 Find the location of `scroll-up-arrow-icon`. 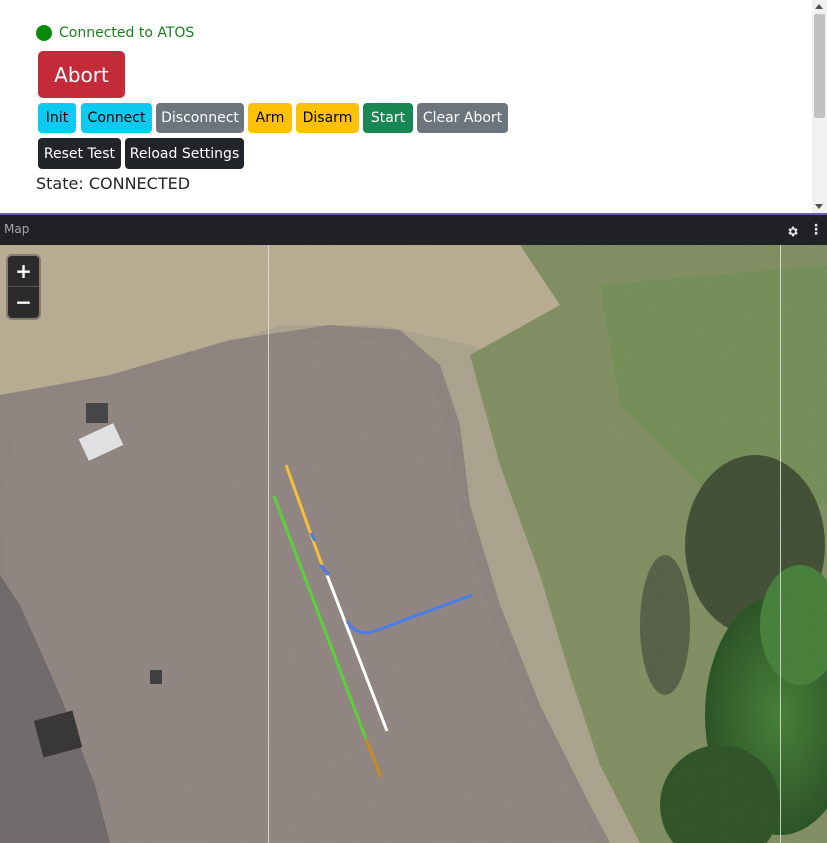

scroll-up-arrow-icon is located at coordinates (819, 6).